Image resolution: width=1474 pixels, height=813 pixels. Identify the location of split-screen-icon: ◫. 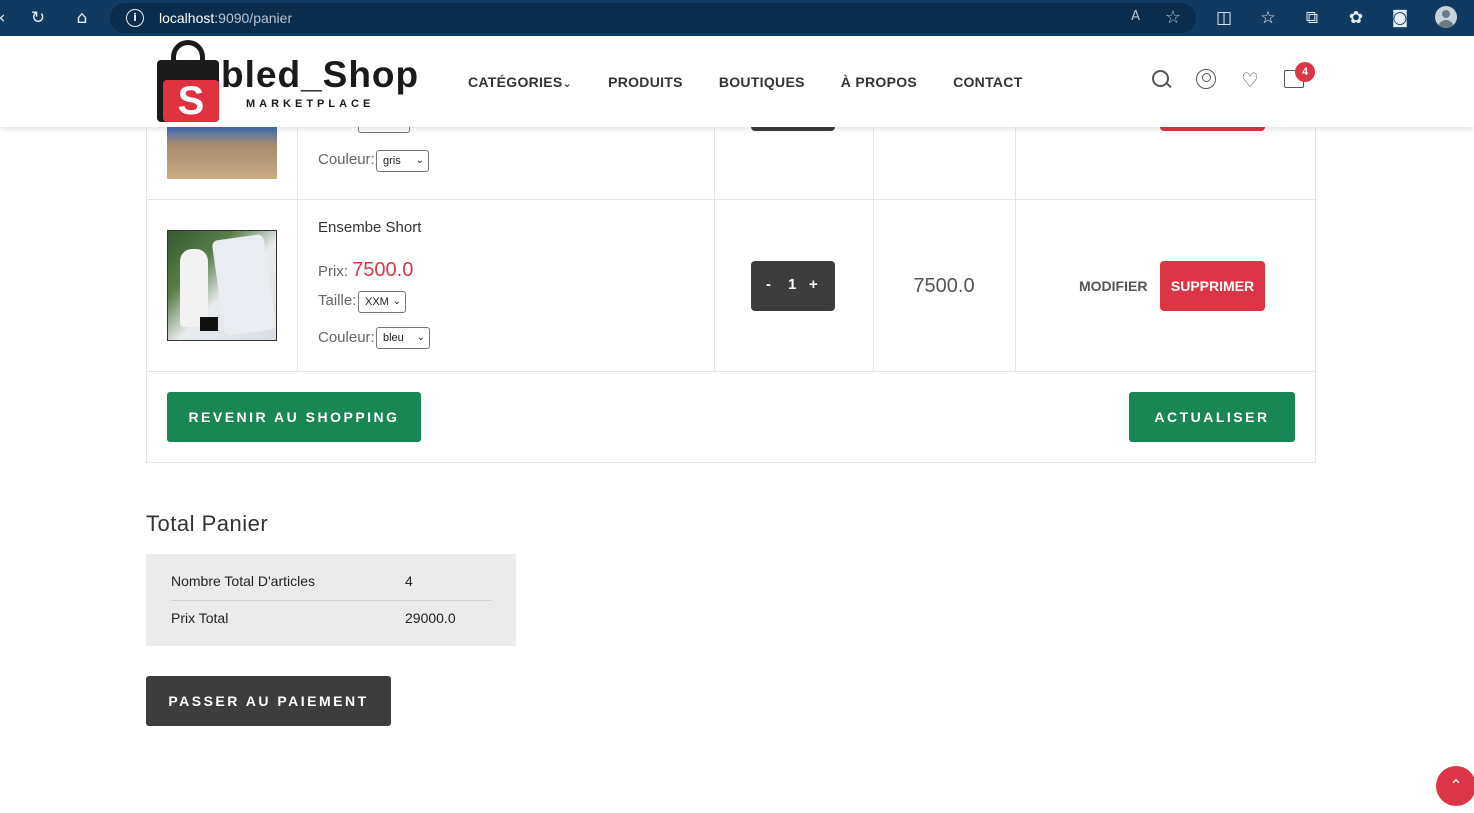
(1224, 18).